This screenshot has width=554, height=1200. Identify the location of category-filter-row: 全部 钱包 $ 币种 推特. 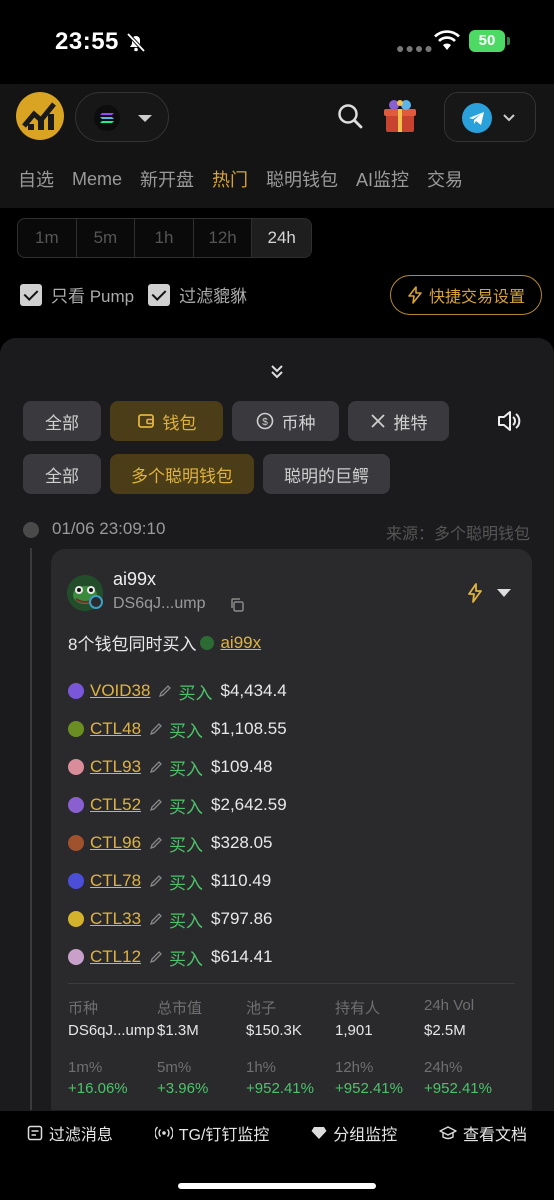
(240, 421).